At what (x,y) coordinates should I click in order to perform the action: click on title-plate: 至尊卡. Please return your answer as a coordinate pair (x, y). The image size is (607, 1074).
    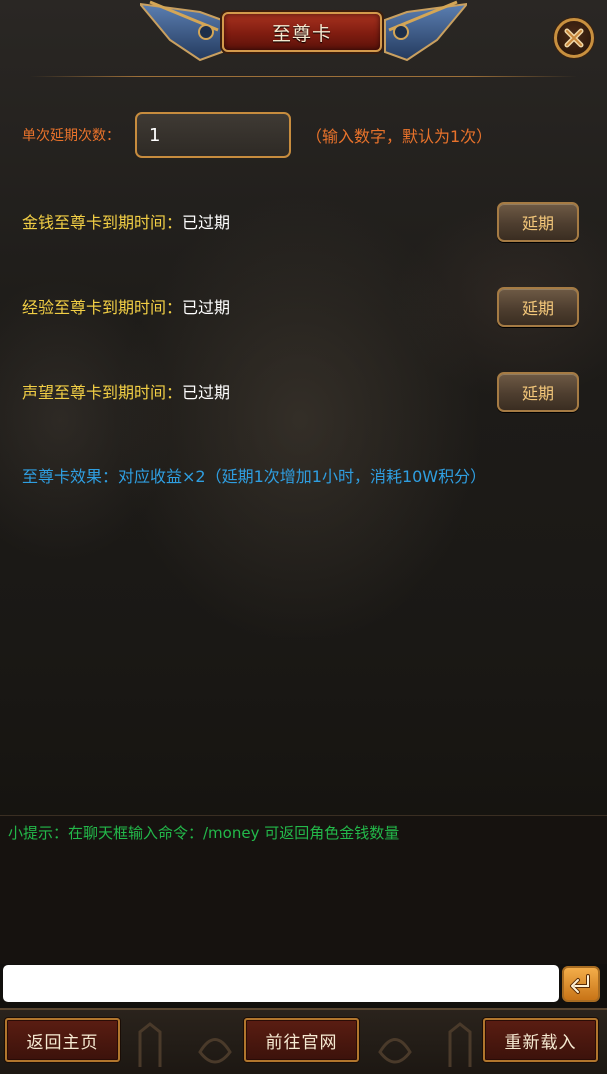
    Looking at the image, I should click on (302, 32).